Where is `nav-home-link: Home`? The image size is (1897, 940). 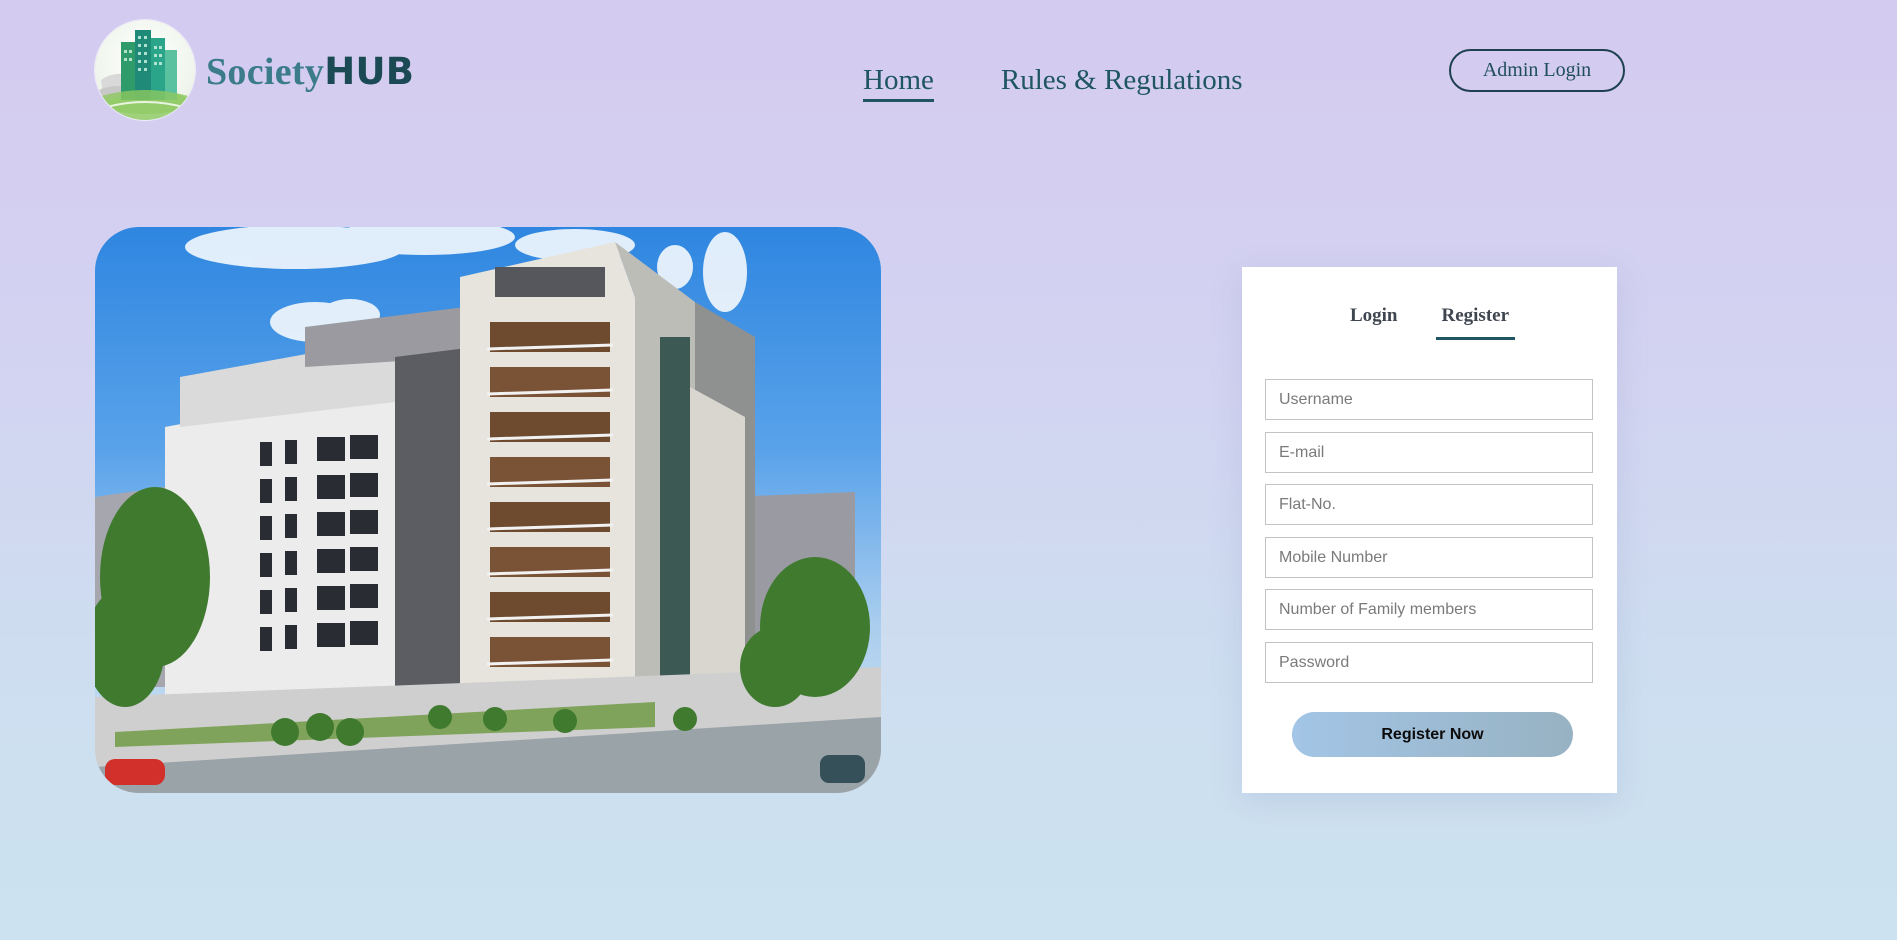
nav-home-link: Home is located at coordinates (898, 83).